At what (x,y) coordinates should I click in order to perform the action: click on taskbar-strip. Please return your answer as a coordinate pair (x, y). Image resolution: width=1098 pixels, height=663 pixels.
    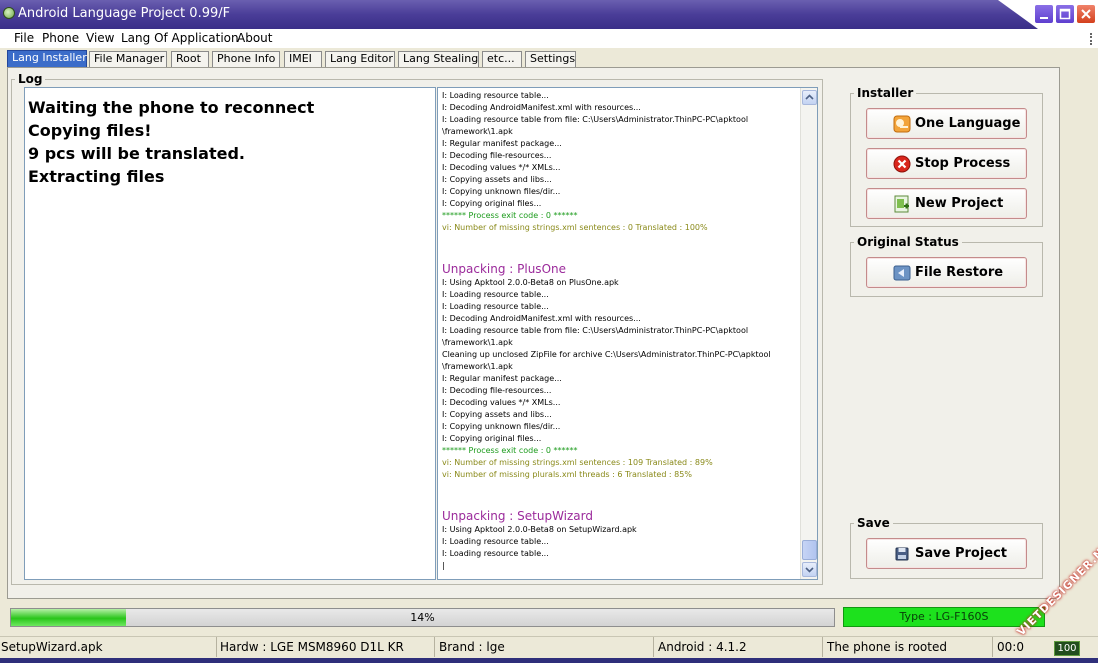
    Looking at the image, I should click on (549, 660).